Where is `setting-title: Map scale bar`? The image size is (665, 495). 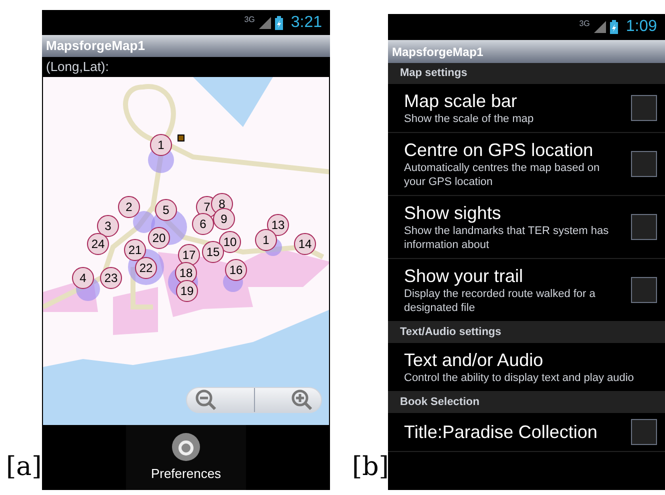
setting-title: Map scale bar is located at coordinates (461, 101).